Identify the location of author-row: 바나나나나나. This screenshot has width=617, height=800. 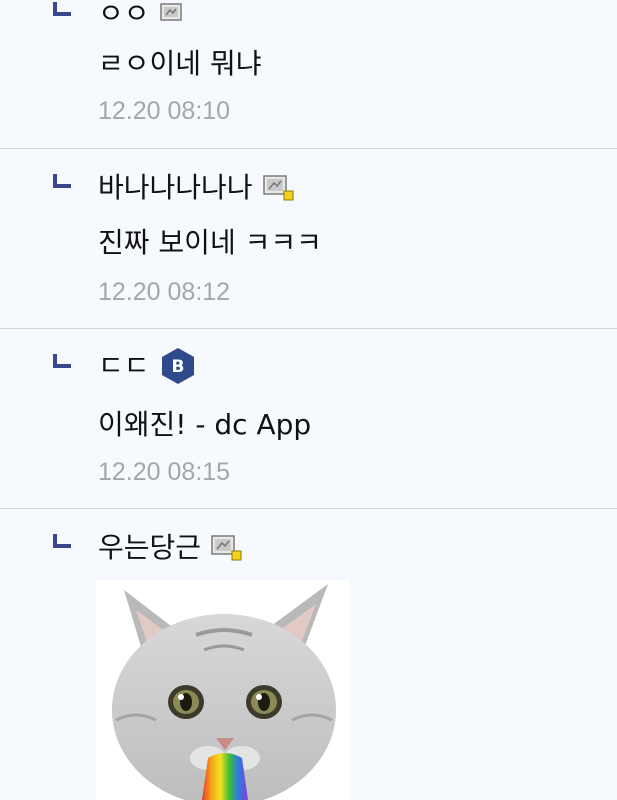
(196, 188).